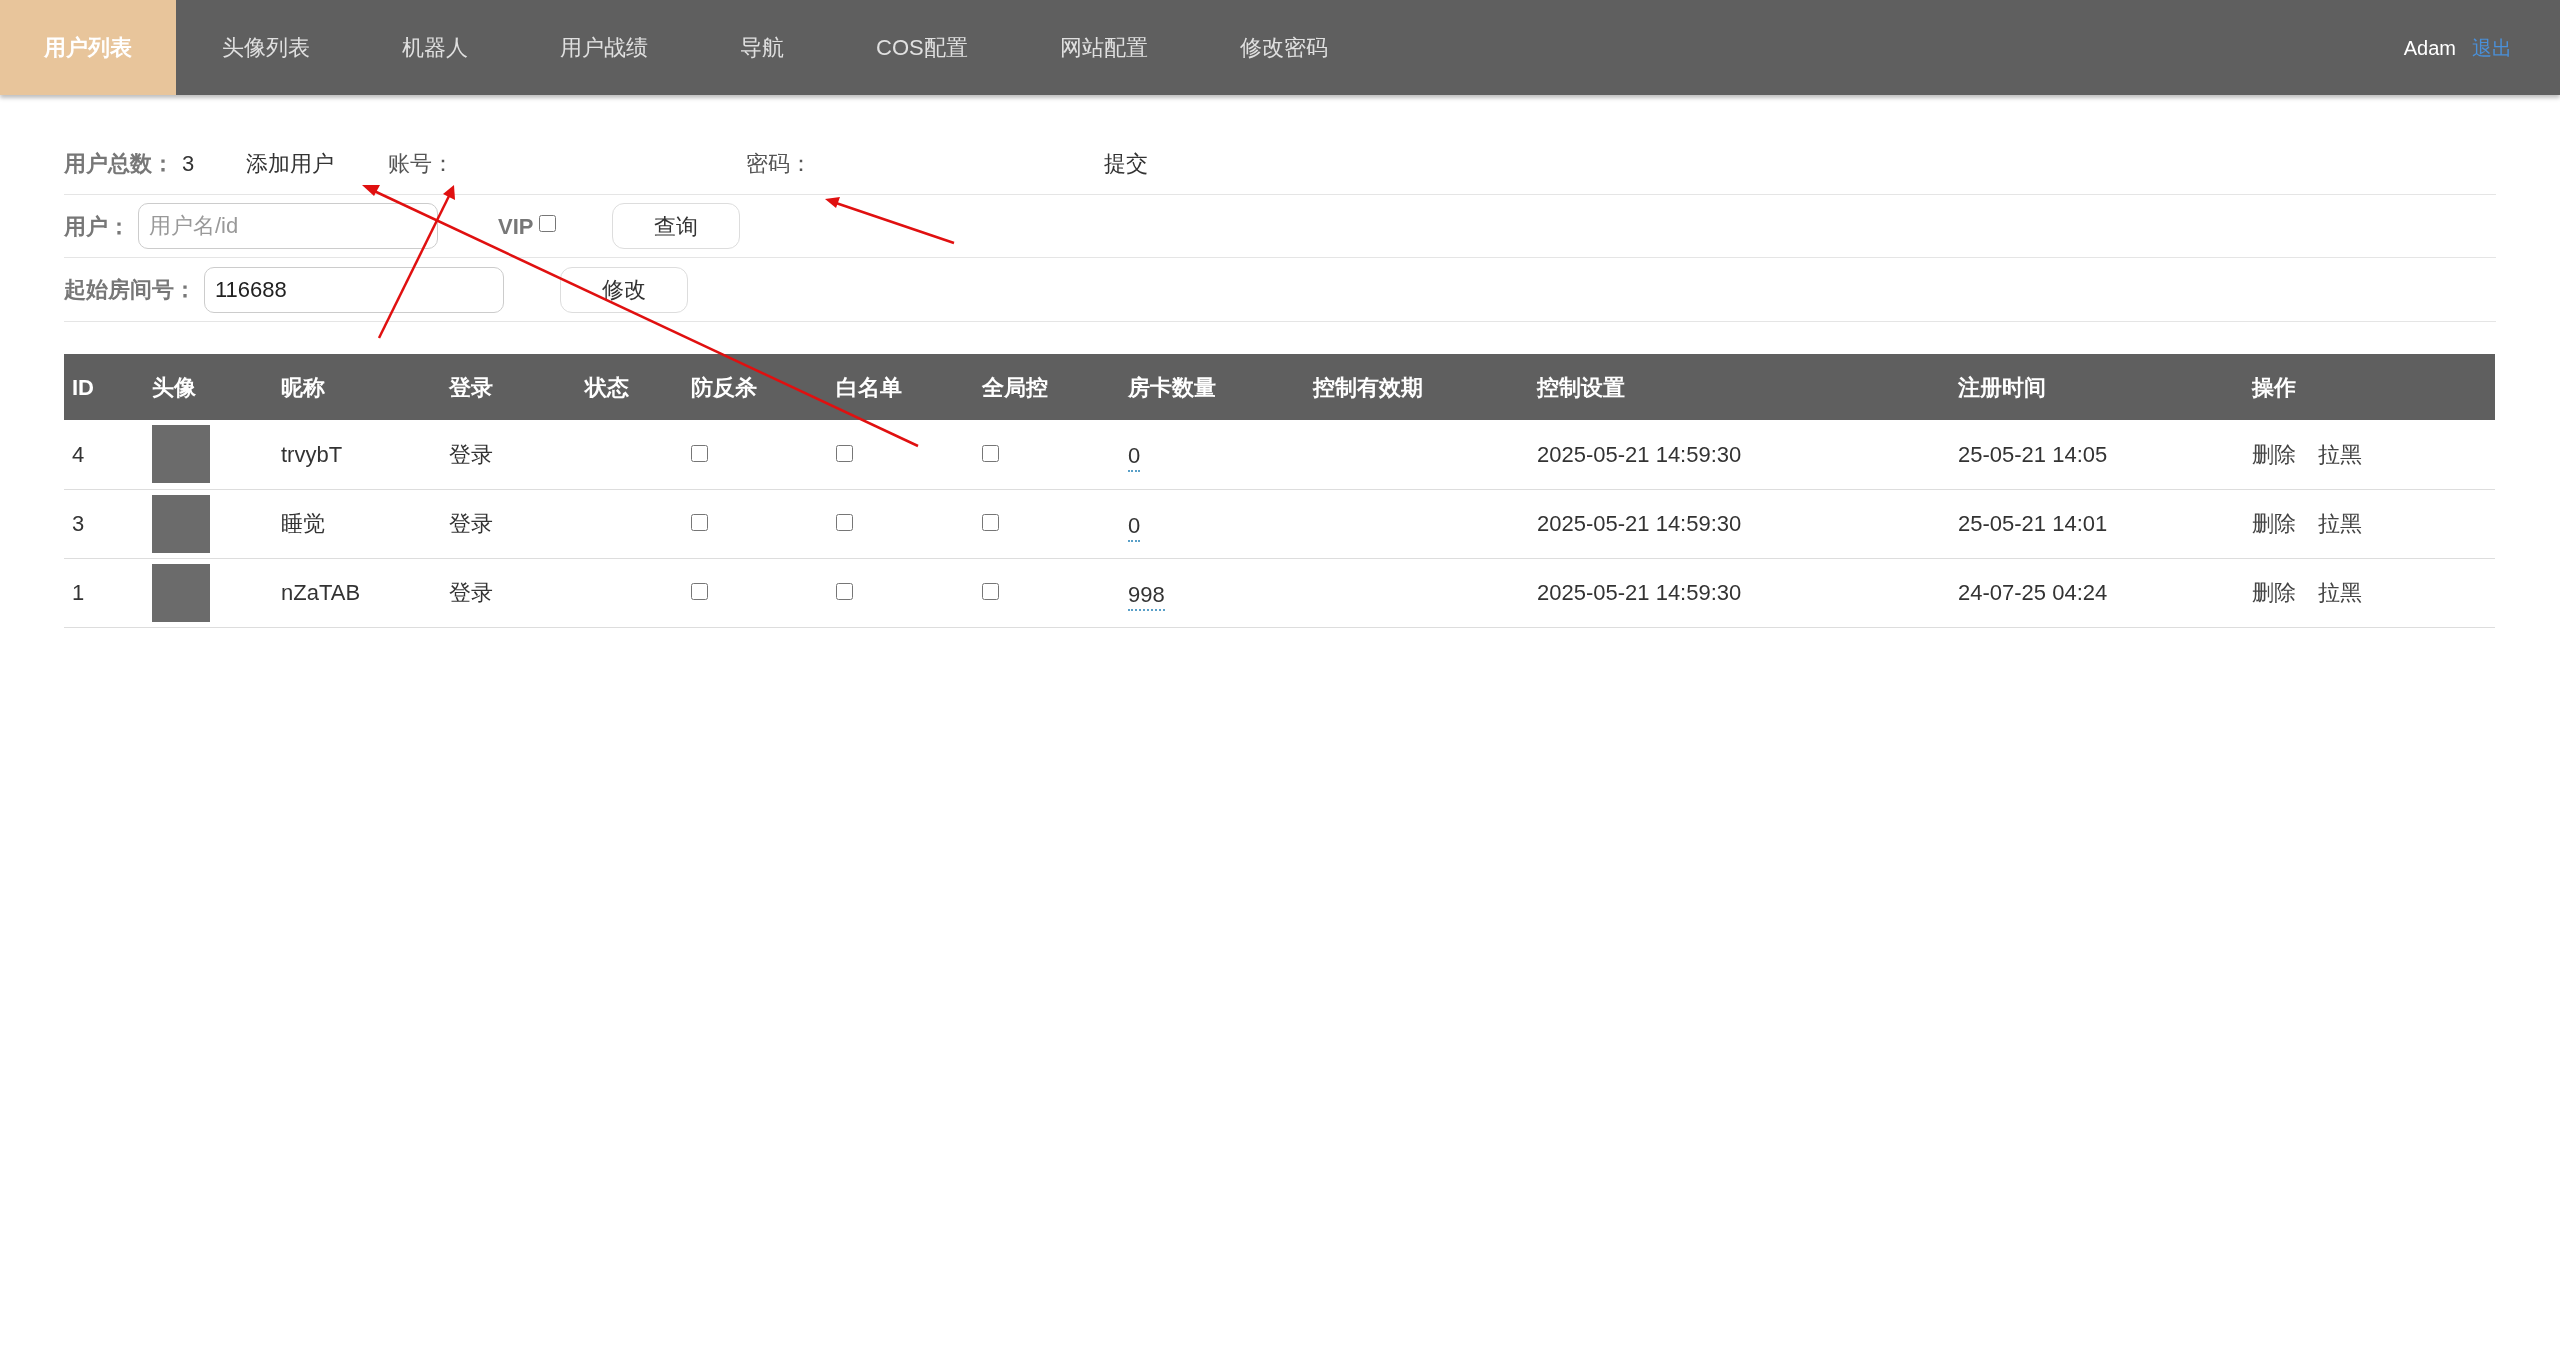  Describe the element at coordinates (1047, 387) in the screenshot. I see `column-header: 全局控` at that location.